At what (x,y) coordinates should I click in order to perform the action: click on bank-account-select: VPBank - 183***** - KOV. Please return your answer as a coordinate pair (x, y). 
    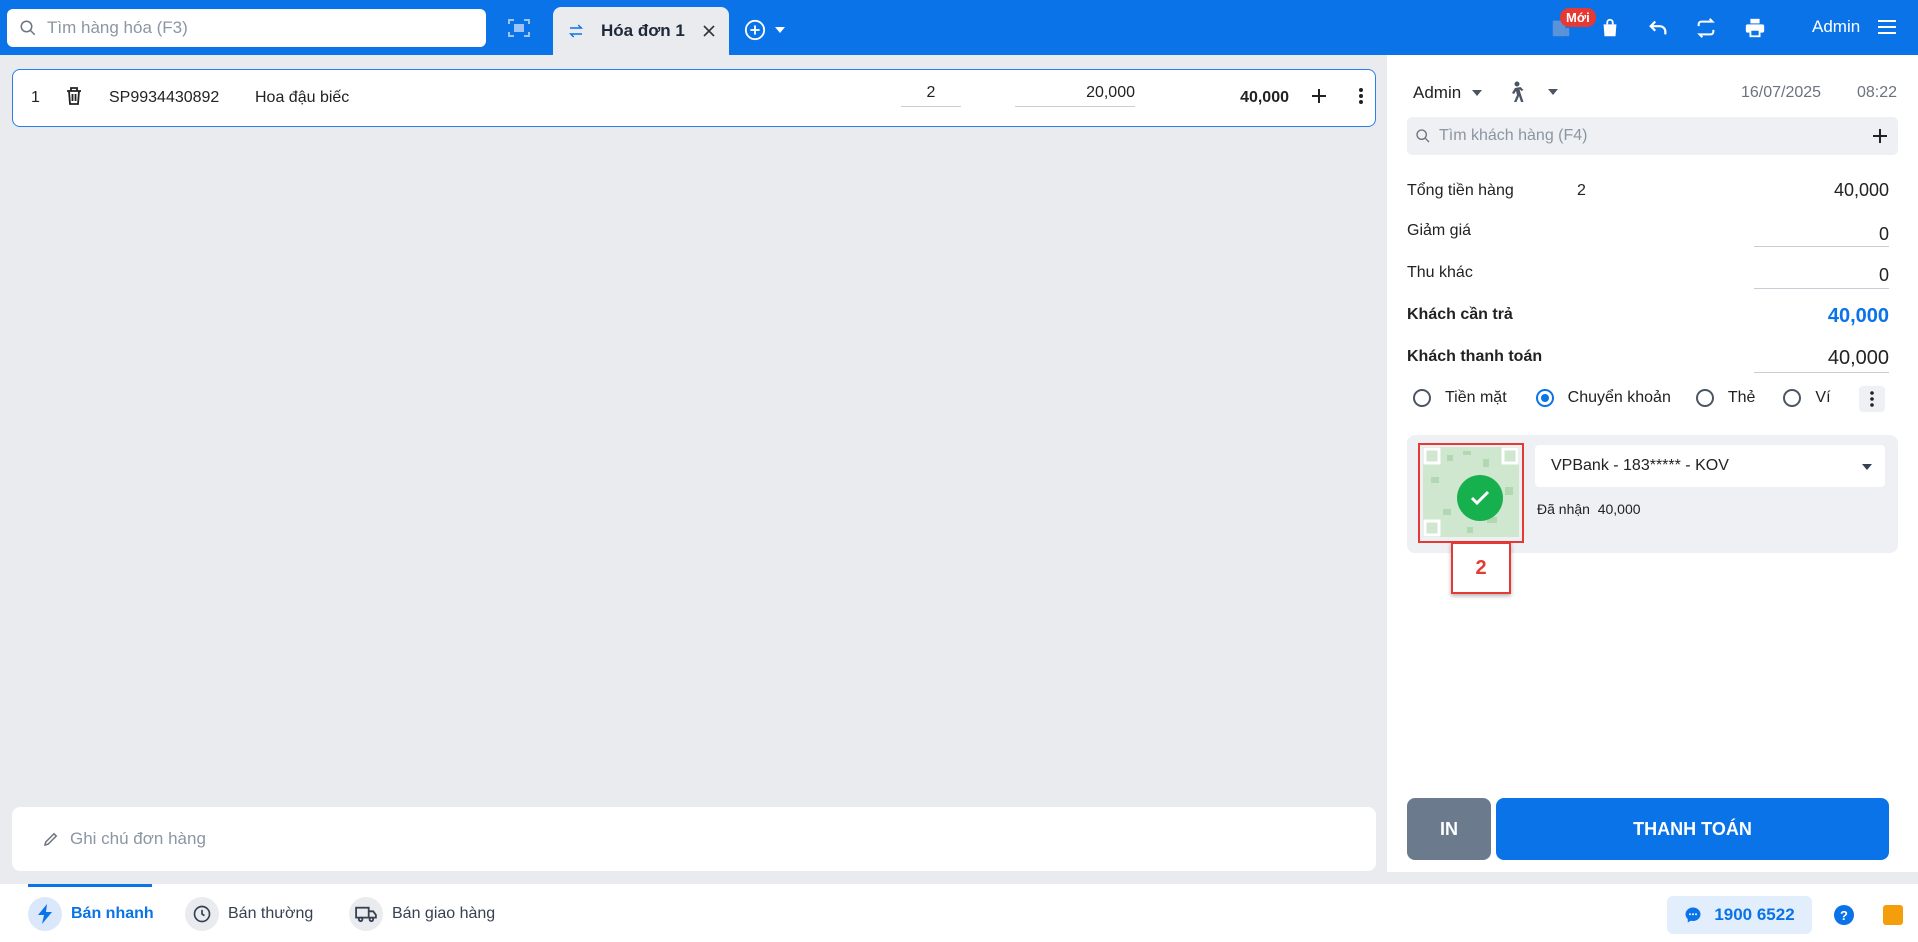
    Looking at the image, I should click on (1710, 466).